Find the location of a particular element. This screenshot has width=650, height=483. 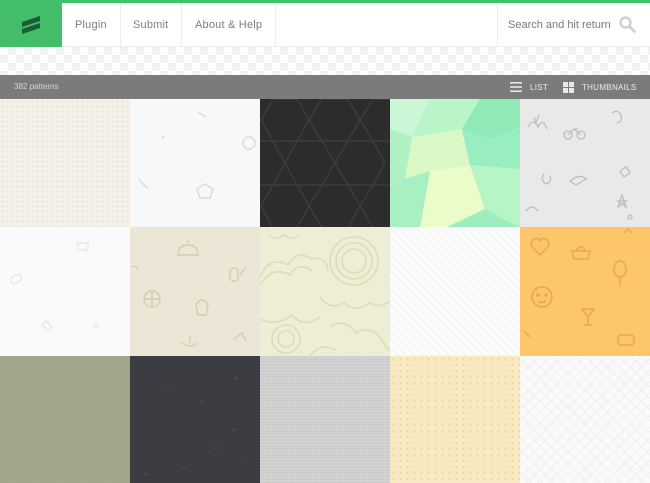

search-icon is located at coordinates (627, 24).